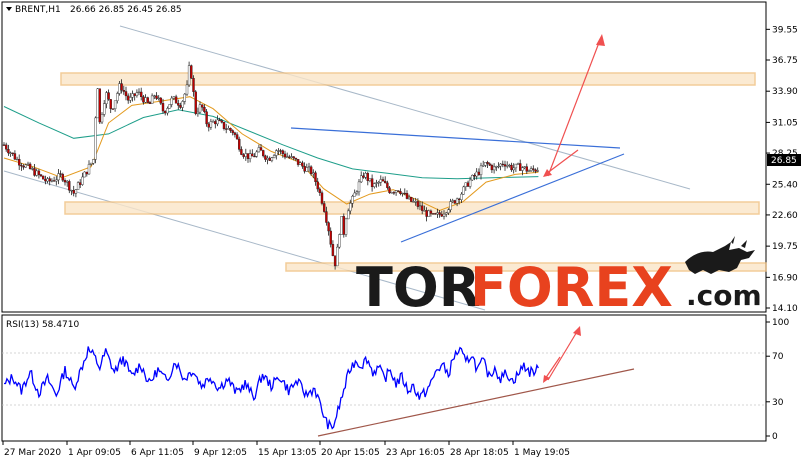  Describe the element at coordinates (785, 216) in the screenshot. I see `price-tick-label: 22.60` at that location.